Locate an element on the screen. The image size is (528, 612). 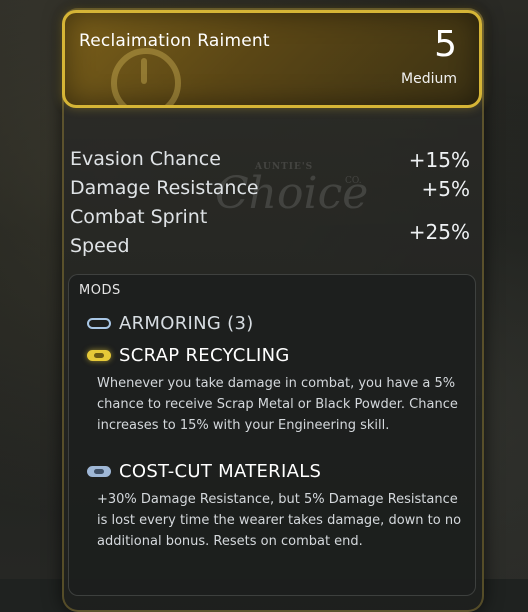
stat-label: Evasion Chance is located at coordinates (145, 159).